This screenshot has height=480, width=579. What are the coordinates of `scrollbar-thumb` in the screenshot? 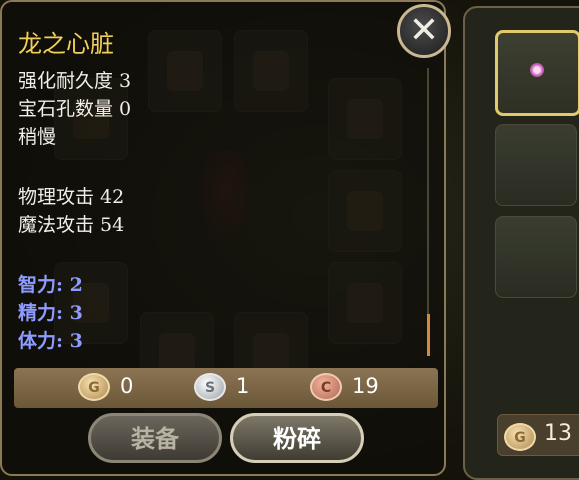 It's located at (428, 335).